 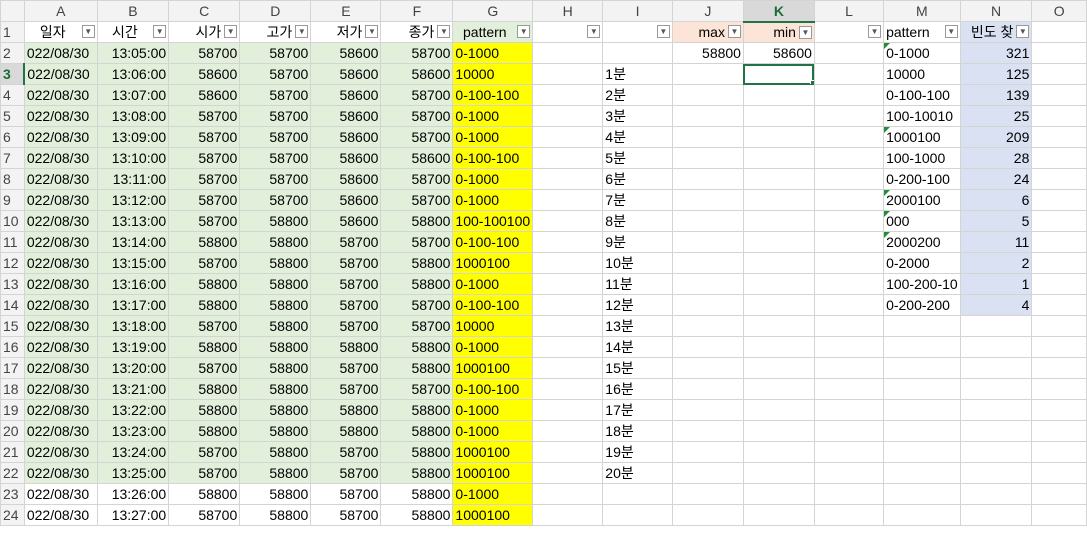 I want to click on cell-i-17: 15분, so click(x=637, y=368).